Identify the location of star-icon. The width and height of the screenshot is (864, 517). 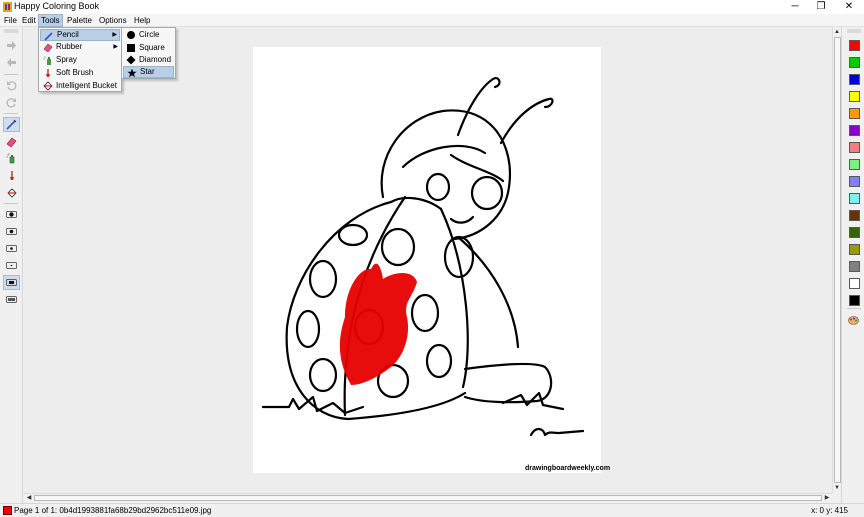
(132, 73).